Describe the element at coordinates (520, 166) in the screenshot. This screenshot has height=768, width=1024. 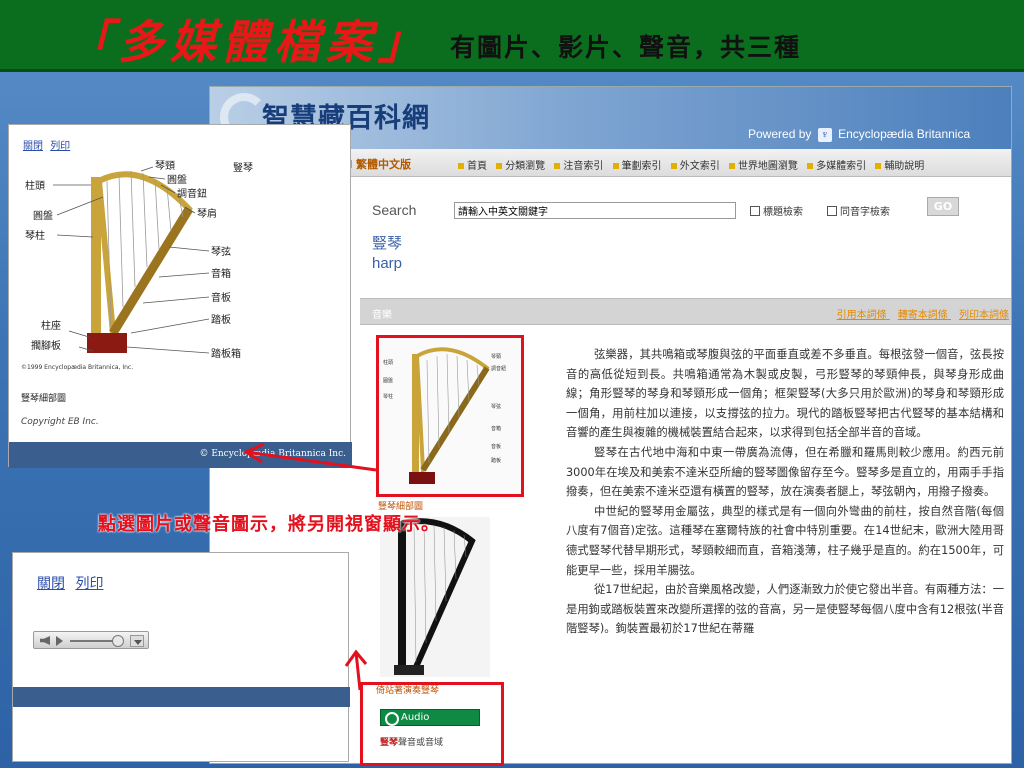
I see `nav-item-category: 分類瀏覽` at that location.